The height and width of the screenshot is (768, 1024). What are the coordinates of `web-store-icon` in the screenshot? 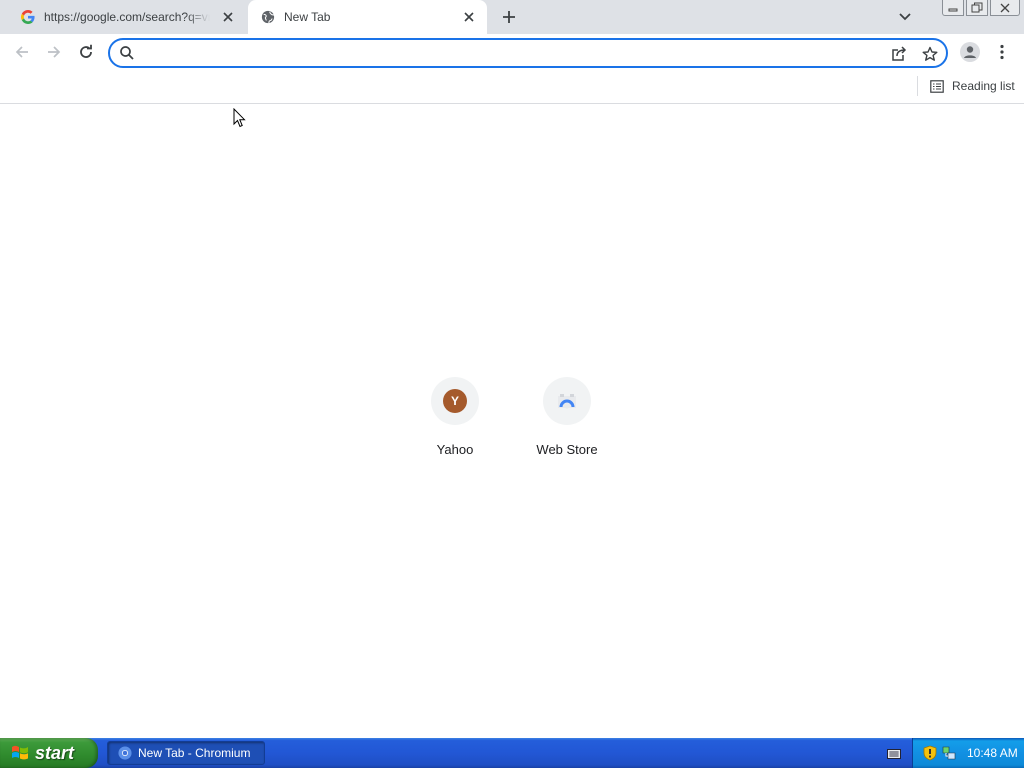 It's located at (567, 401).